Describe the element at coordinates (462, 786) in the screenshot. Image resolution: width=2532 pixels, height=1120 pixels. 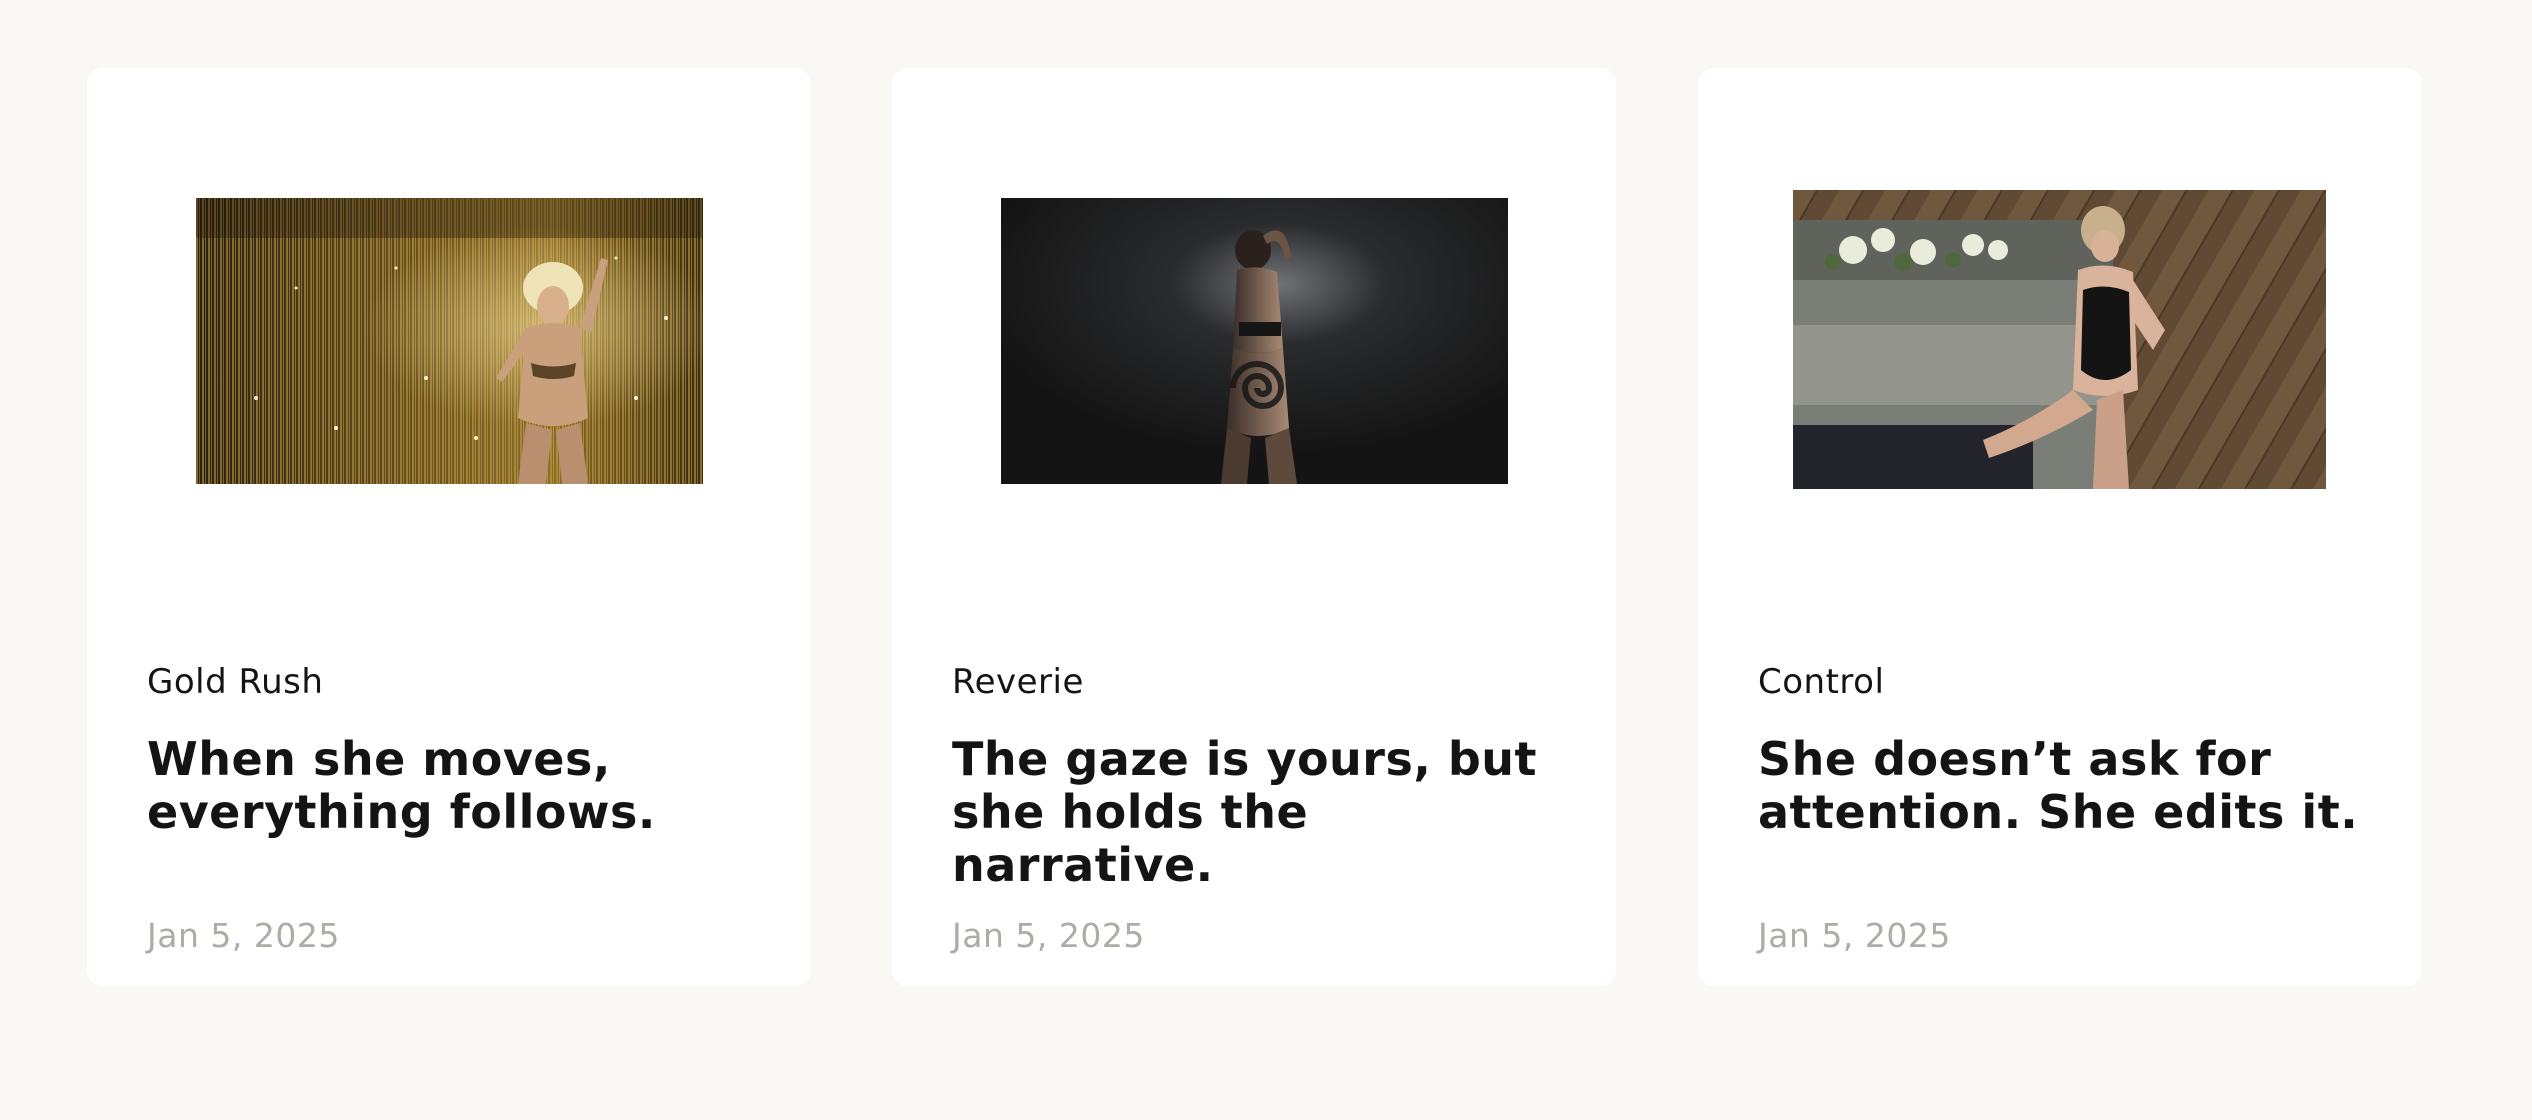
I see `article-headline: When she moves, everything follows.` at that location.